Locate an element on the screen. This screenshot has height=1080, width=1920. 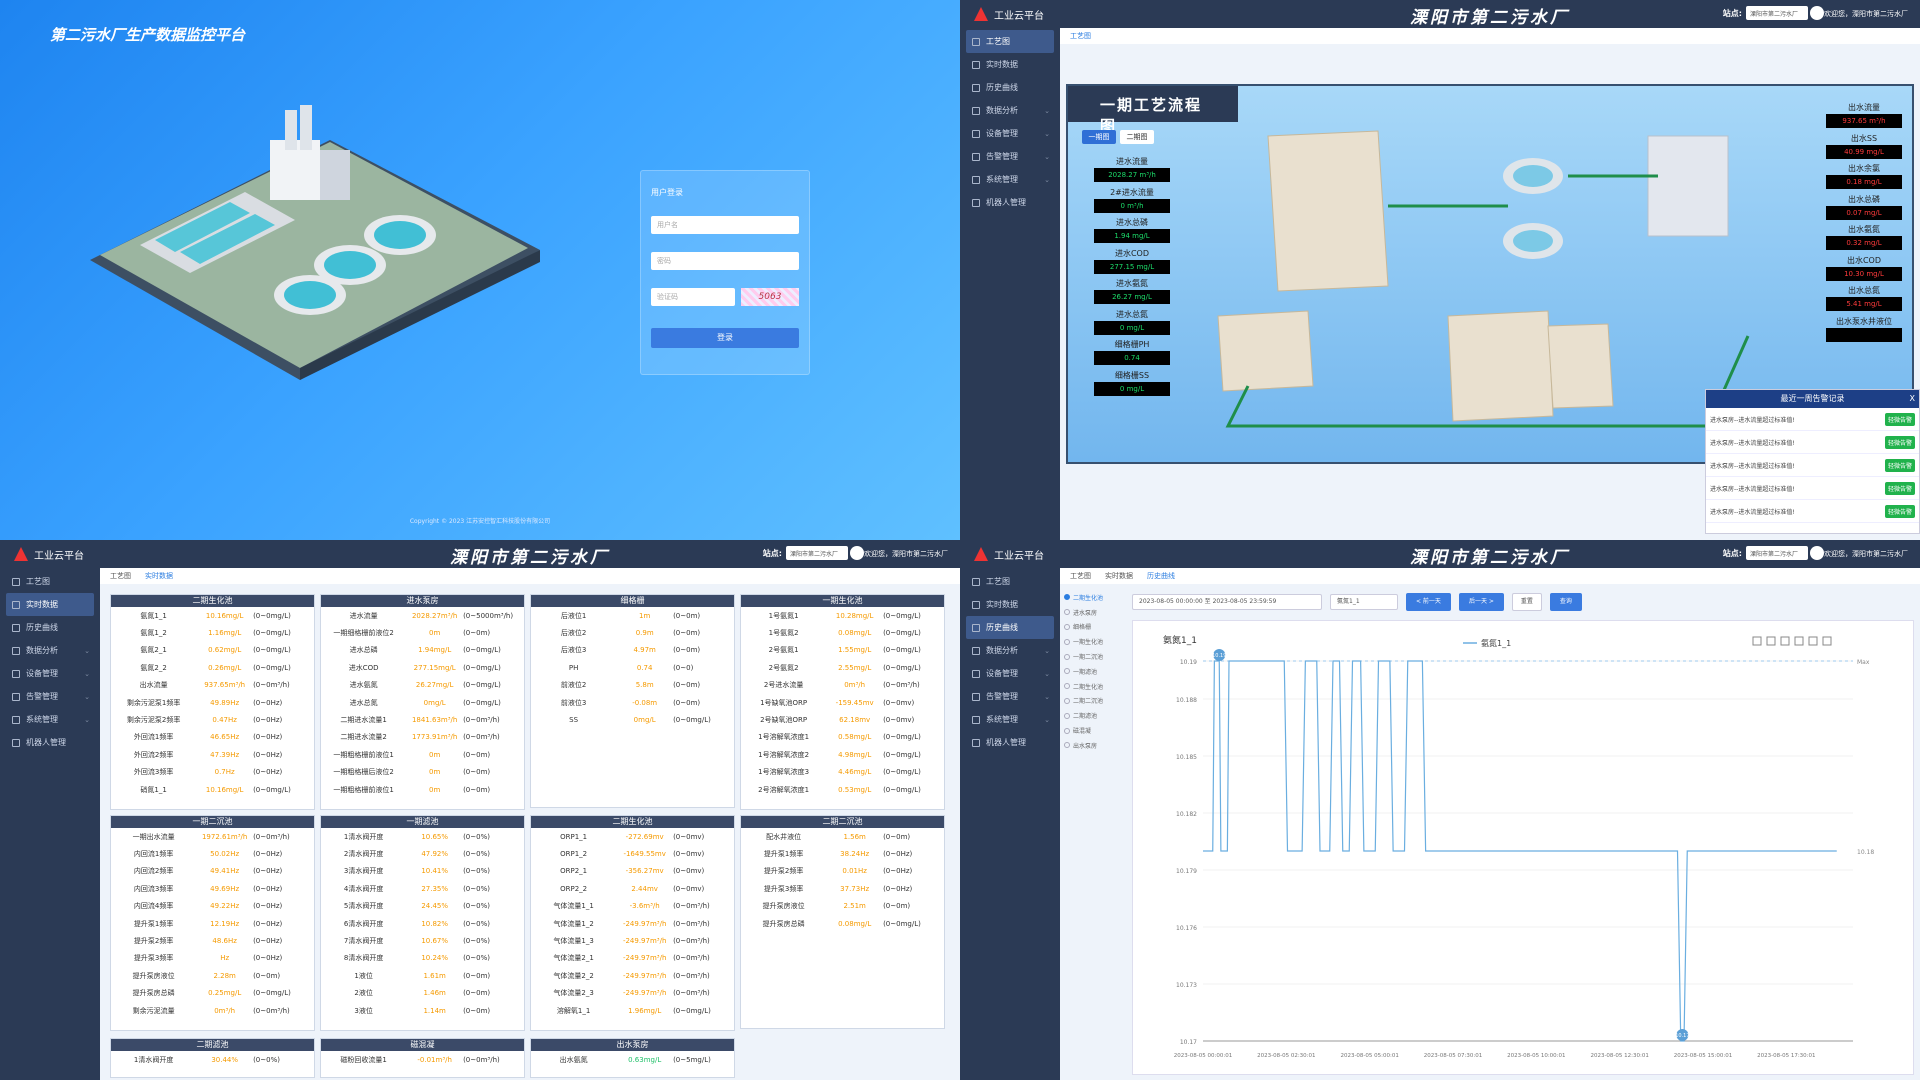
radio-icon is located at coordinates (1067, 686).